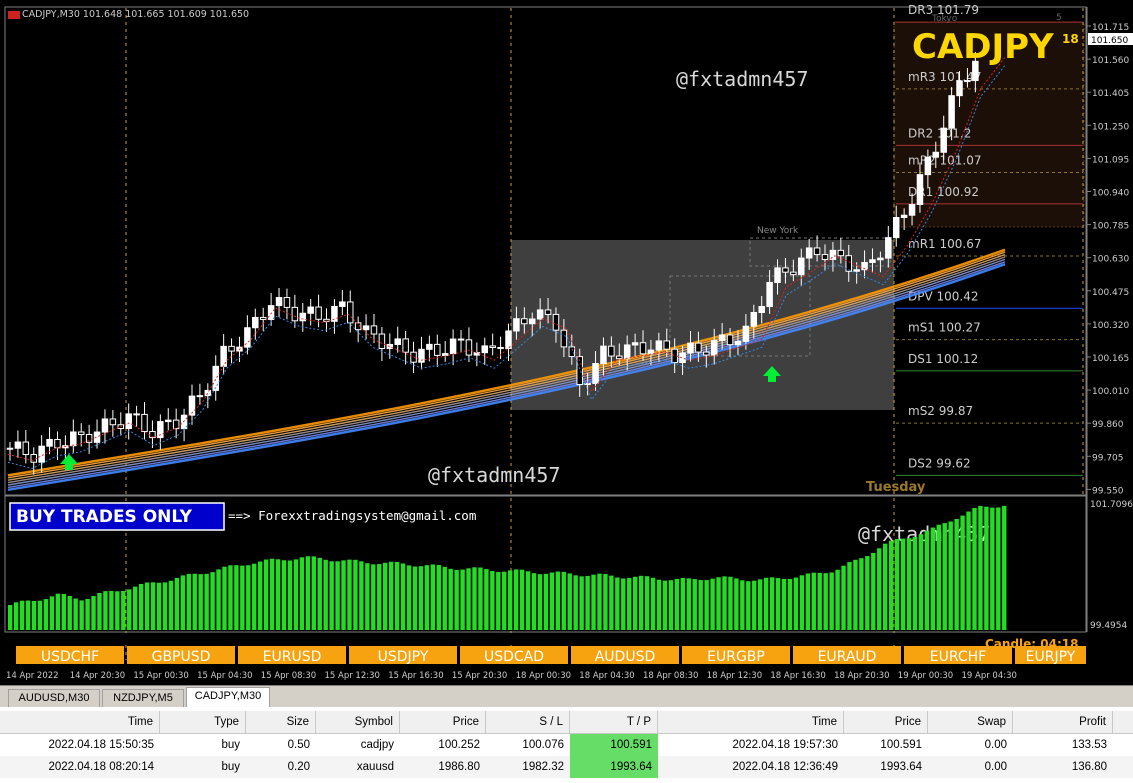 The width and height of the screenshot is (1133, 783). What do you see at coordinates (670, 676) in the screenshot?
I see `time-tick-label: 18 Apr 08:30` at bounding box center [670, 676].